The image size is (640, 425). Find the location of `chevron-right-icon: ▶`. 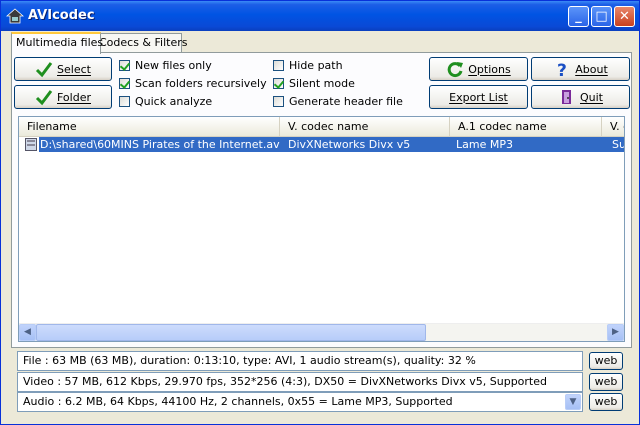

chevron-right-icon: ▶ is located at coordinates (615, 332).